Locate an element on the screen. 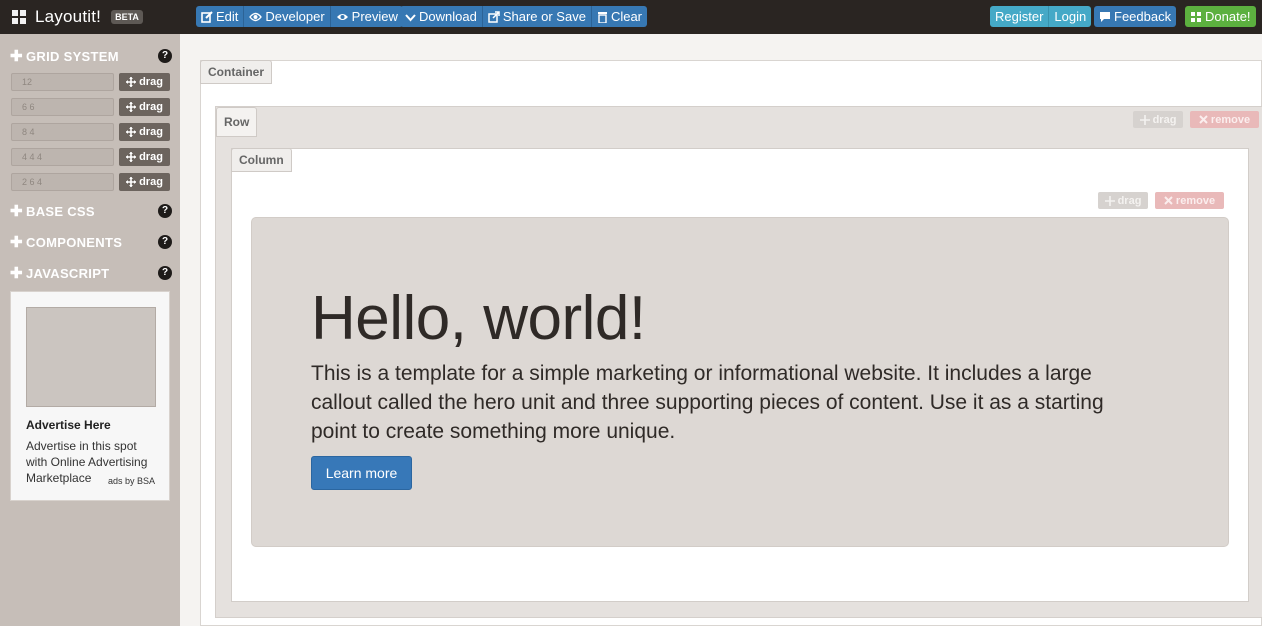  feedback-group: Feedback is located at coordinates (1135, 16).